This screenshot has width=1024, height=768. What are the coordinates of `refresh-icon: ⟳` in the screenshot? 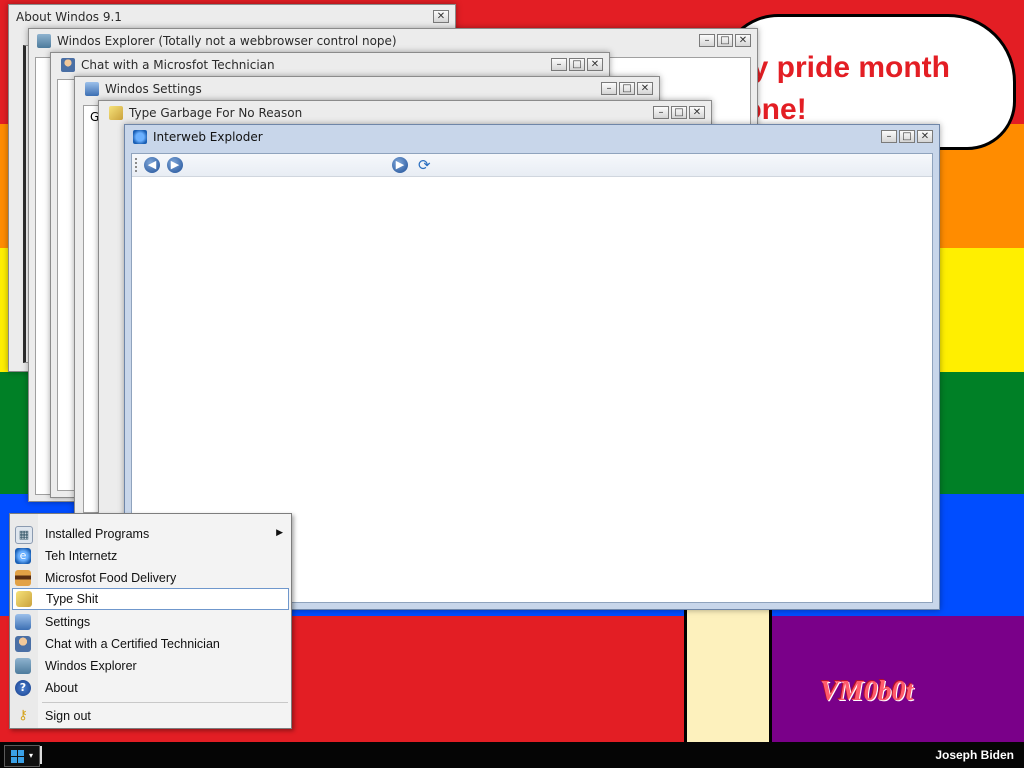 It's located at (424, 165).